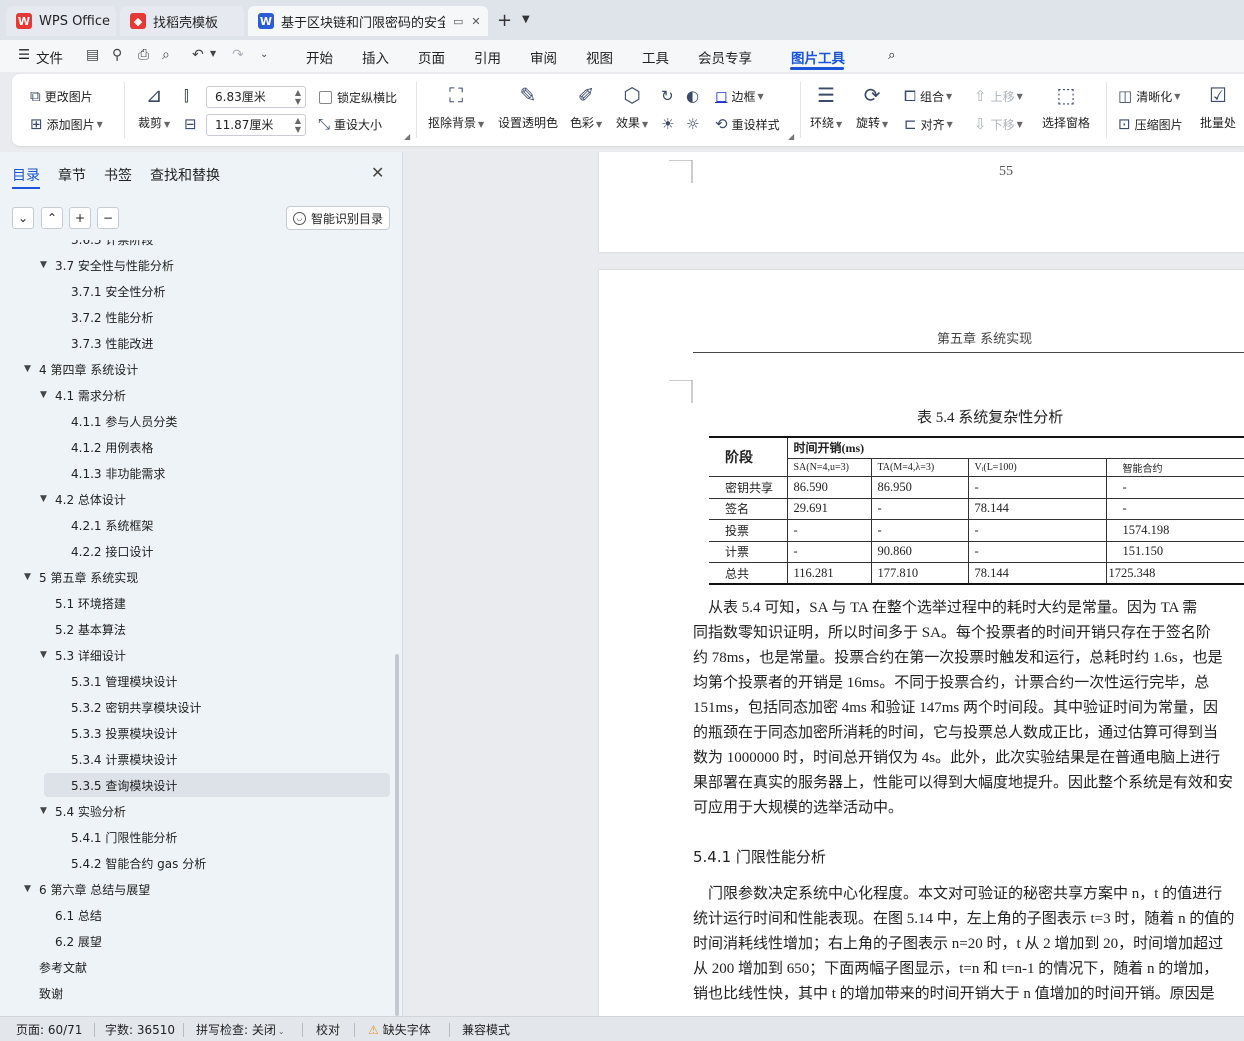 This screenshot has width=1244, height=1041. Describe the element at coordinates (298, 97) in the screenshot. I see `width-stepper: ▲ ▼` at that location.